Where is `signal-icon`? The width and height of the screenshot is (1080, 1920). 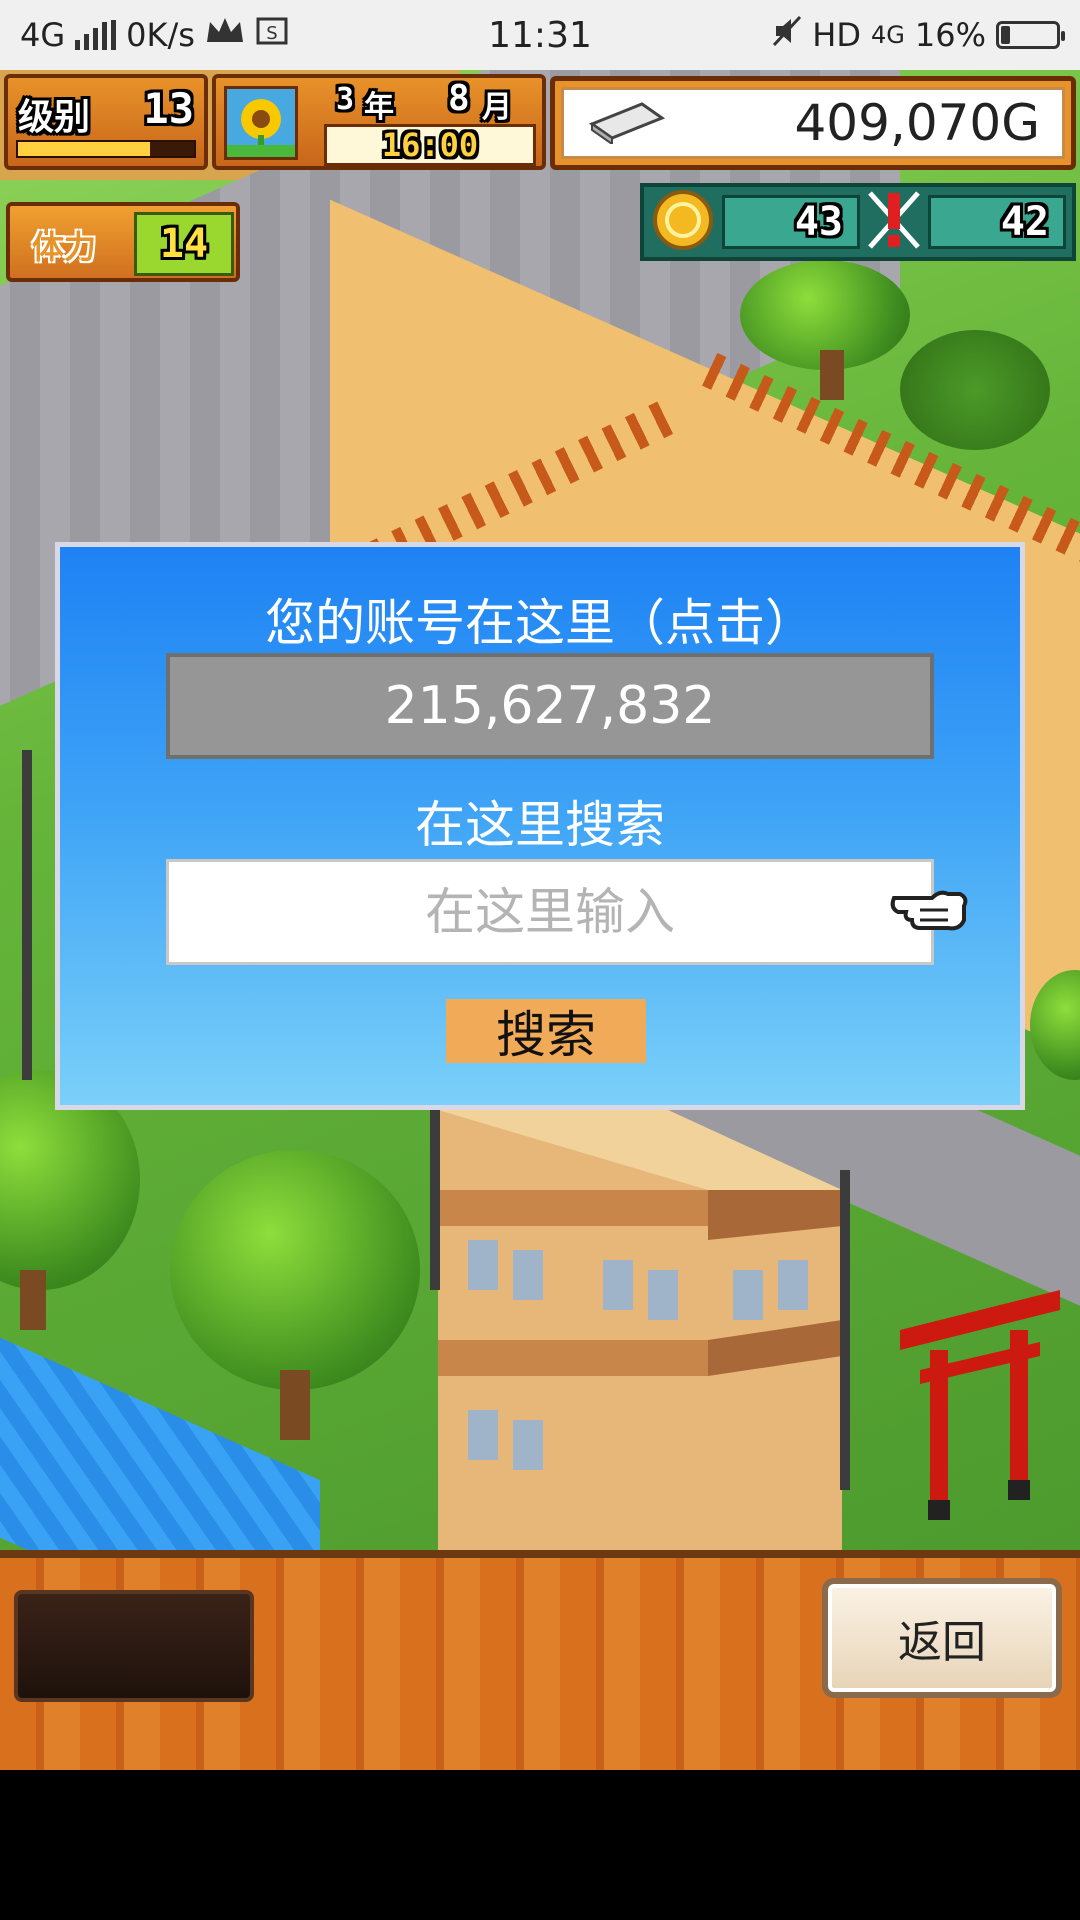
signal-icon is located at coordinates (96, 35).